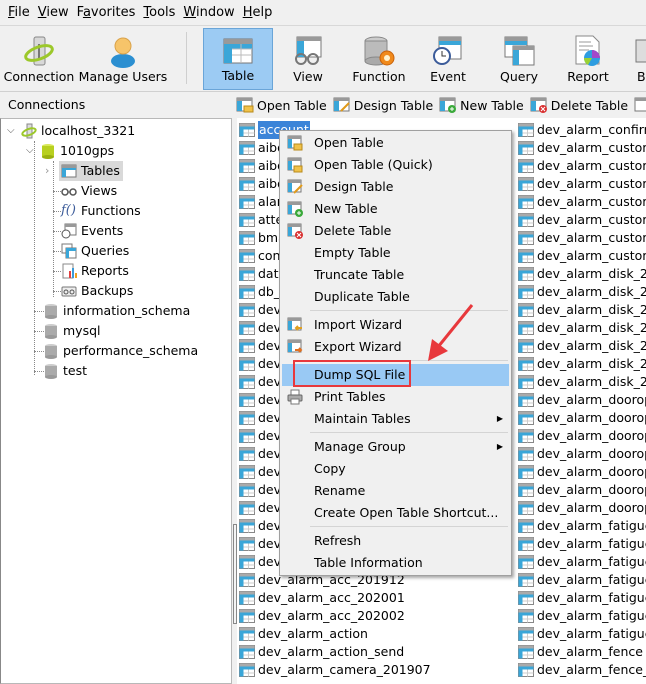  Describe the element at coordinates (395, 275) in the screenshot. I see `context-menu-item-truncate-table: Truncate Table` at that location.